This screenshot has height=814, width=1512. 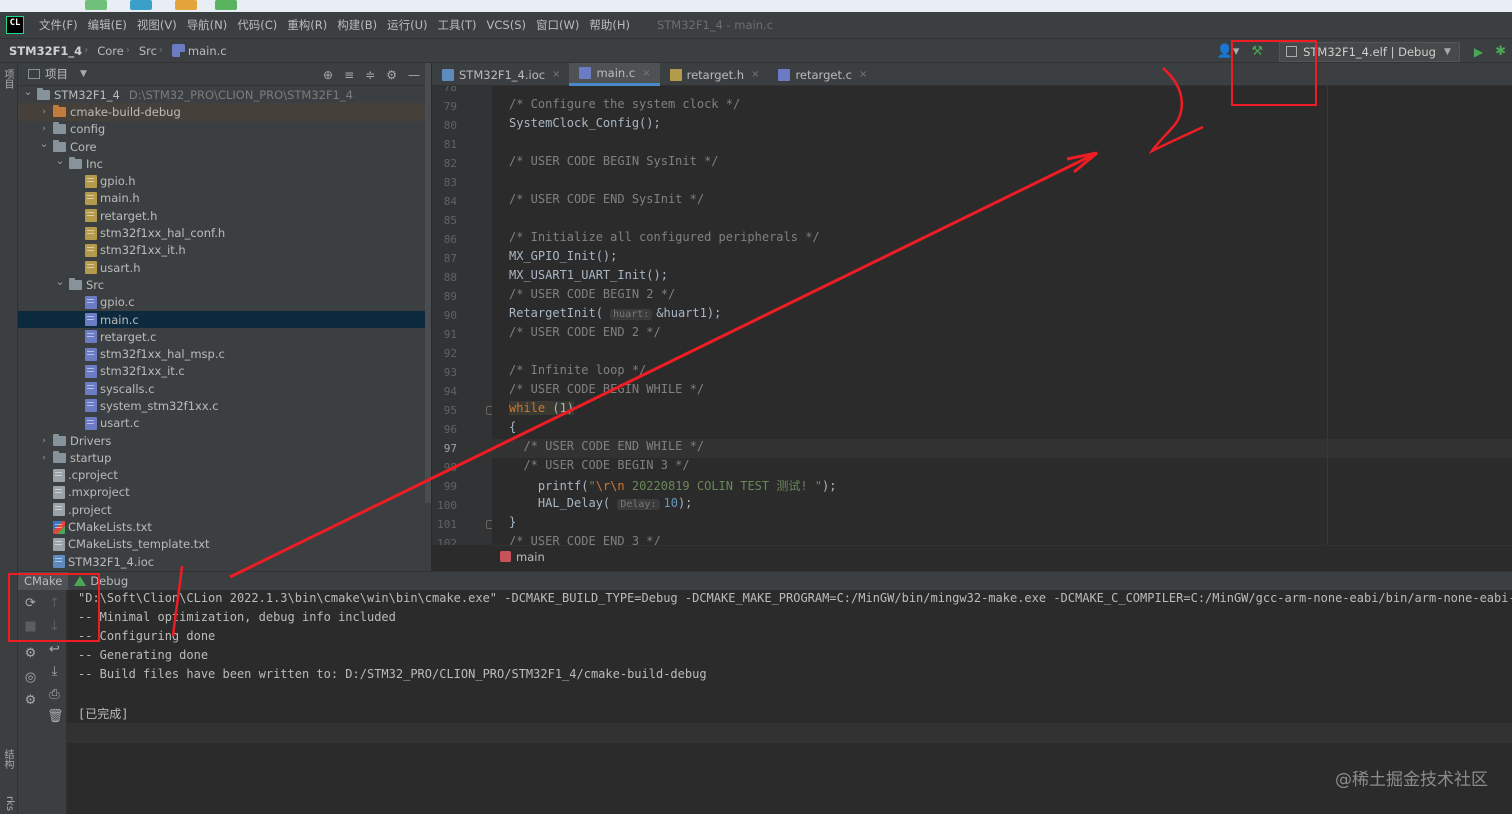 I want to click on tree-item: ›.cproject, so click(x=224, y=475).